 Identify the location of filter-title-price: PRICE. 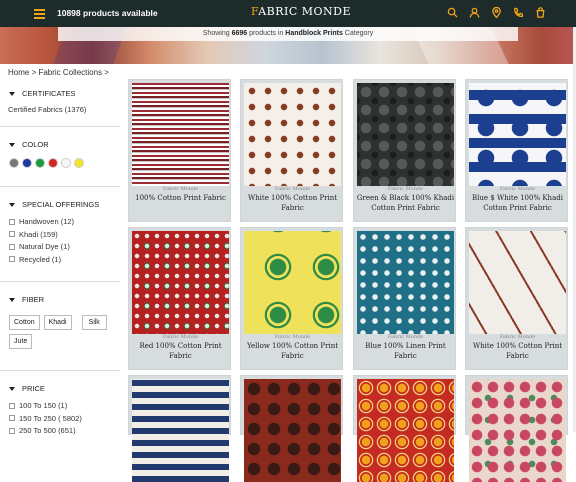
(60, 388).